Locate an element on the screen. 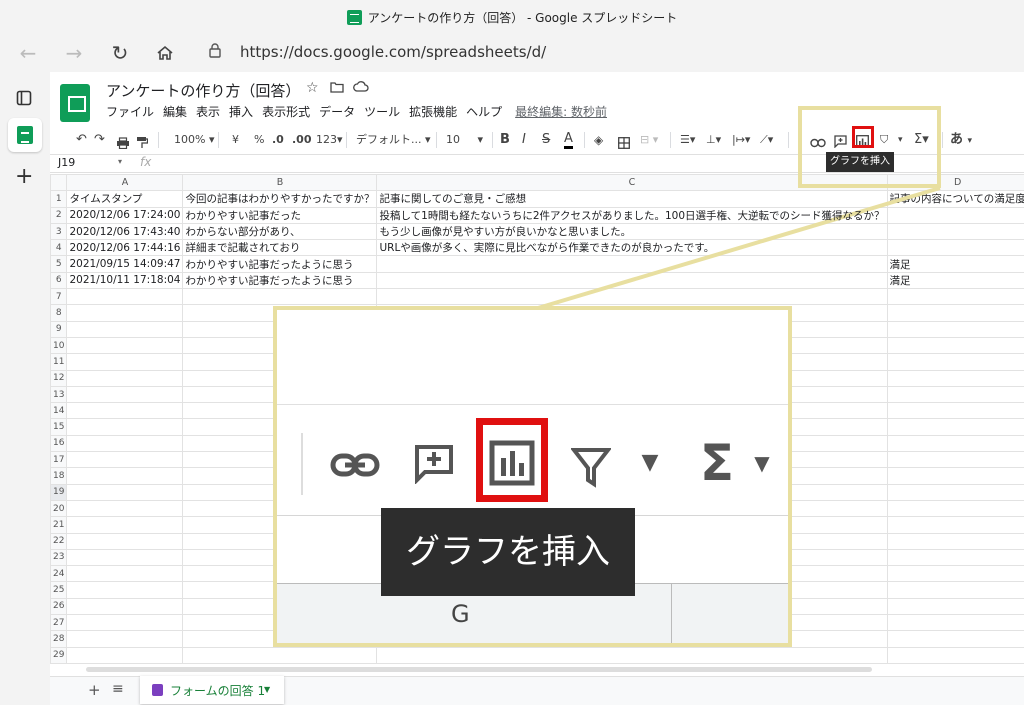 The image size is (1024, 705). row-header: 16 is located at coordinates (59, 443).